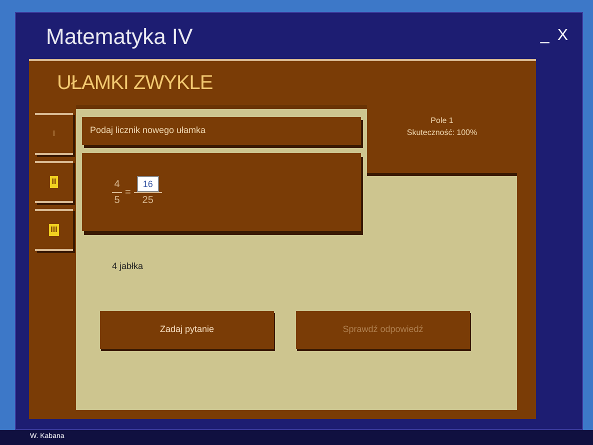 Image resolution: width=593 pixels, height=445 pixels. Describe the element at coordinates (148, 131) in the screenshot. I see `question-text: Podaj licznik nowego ułamka` at that location.